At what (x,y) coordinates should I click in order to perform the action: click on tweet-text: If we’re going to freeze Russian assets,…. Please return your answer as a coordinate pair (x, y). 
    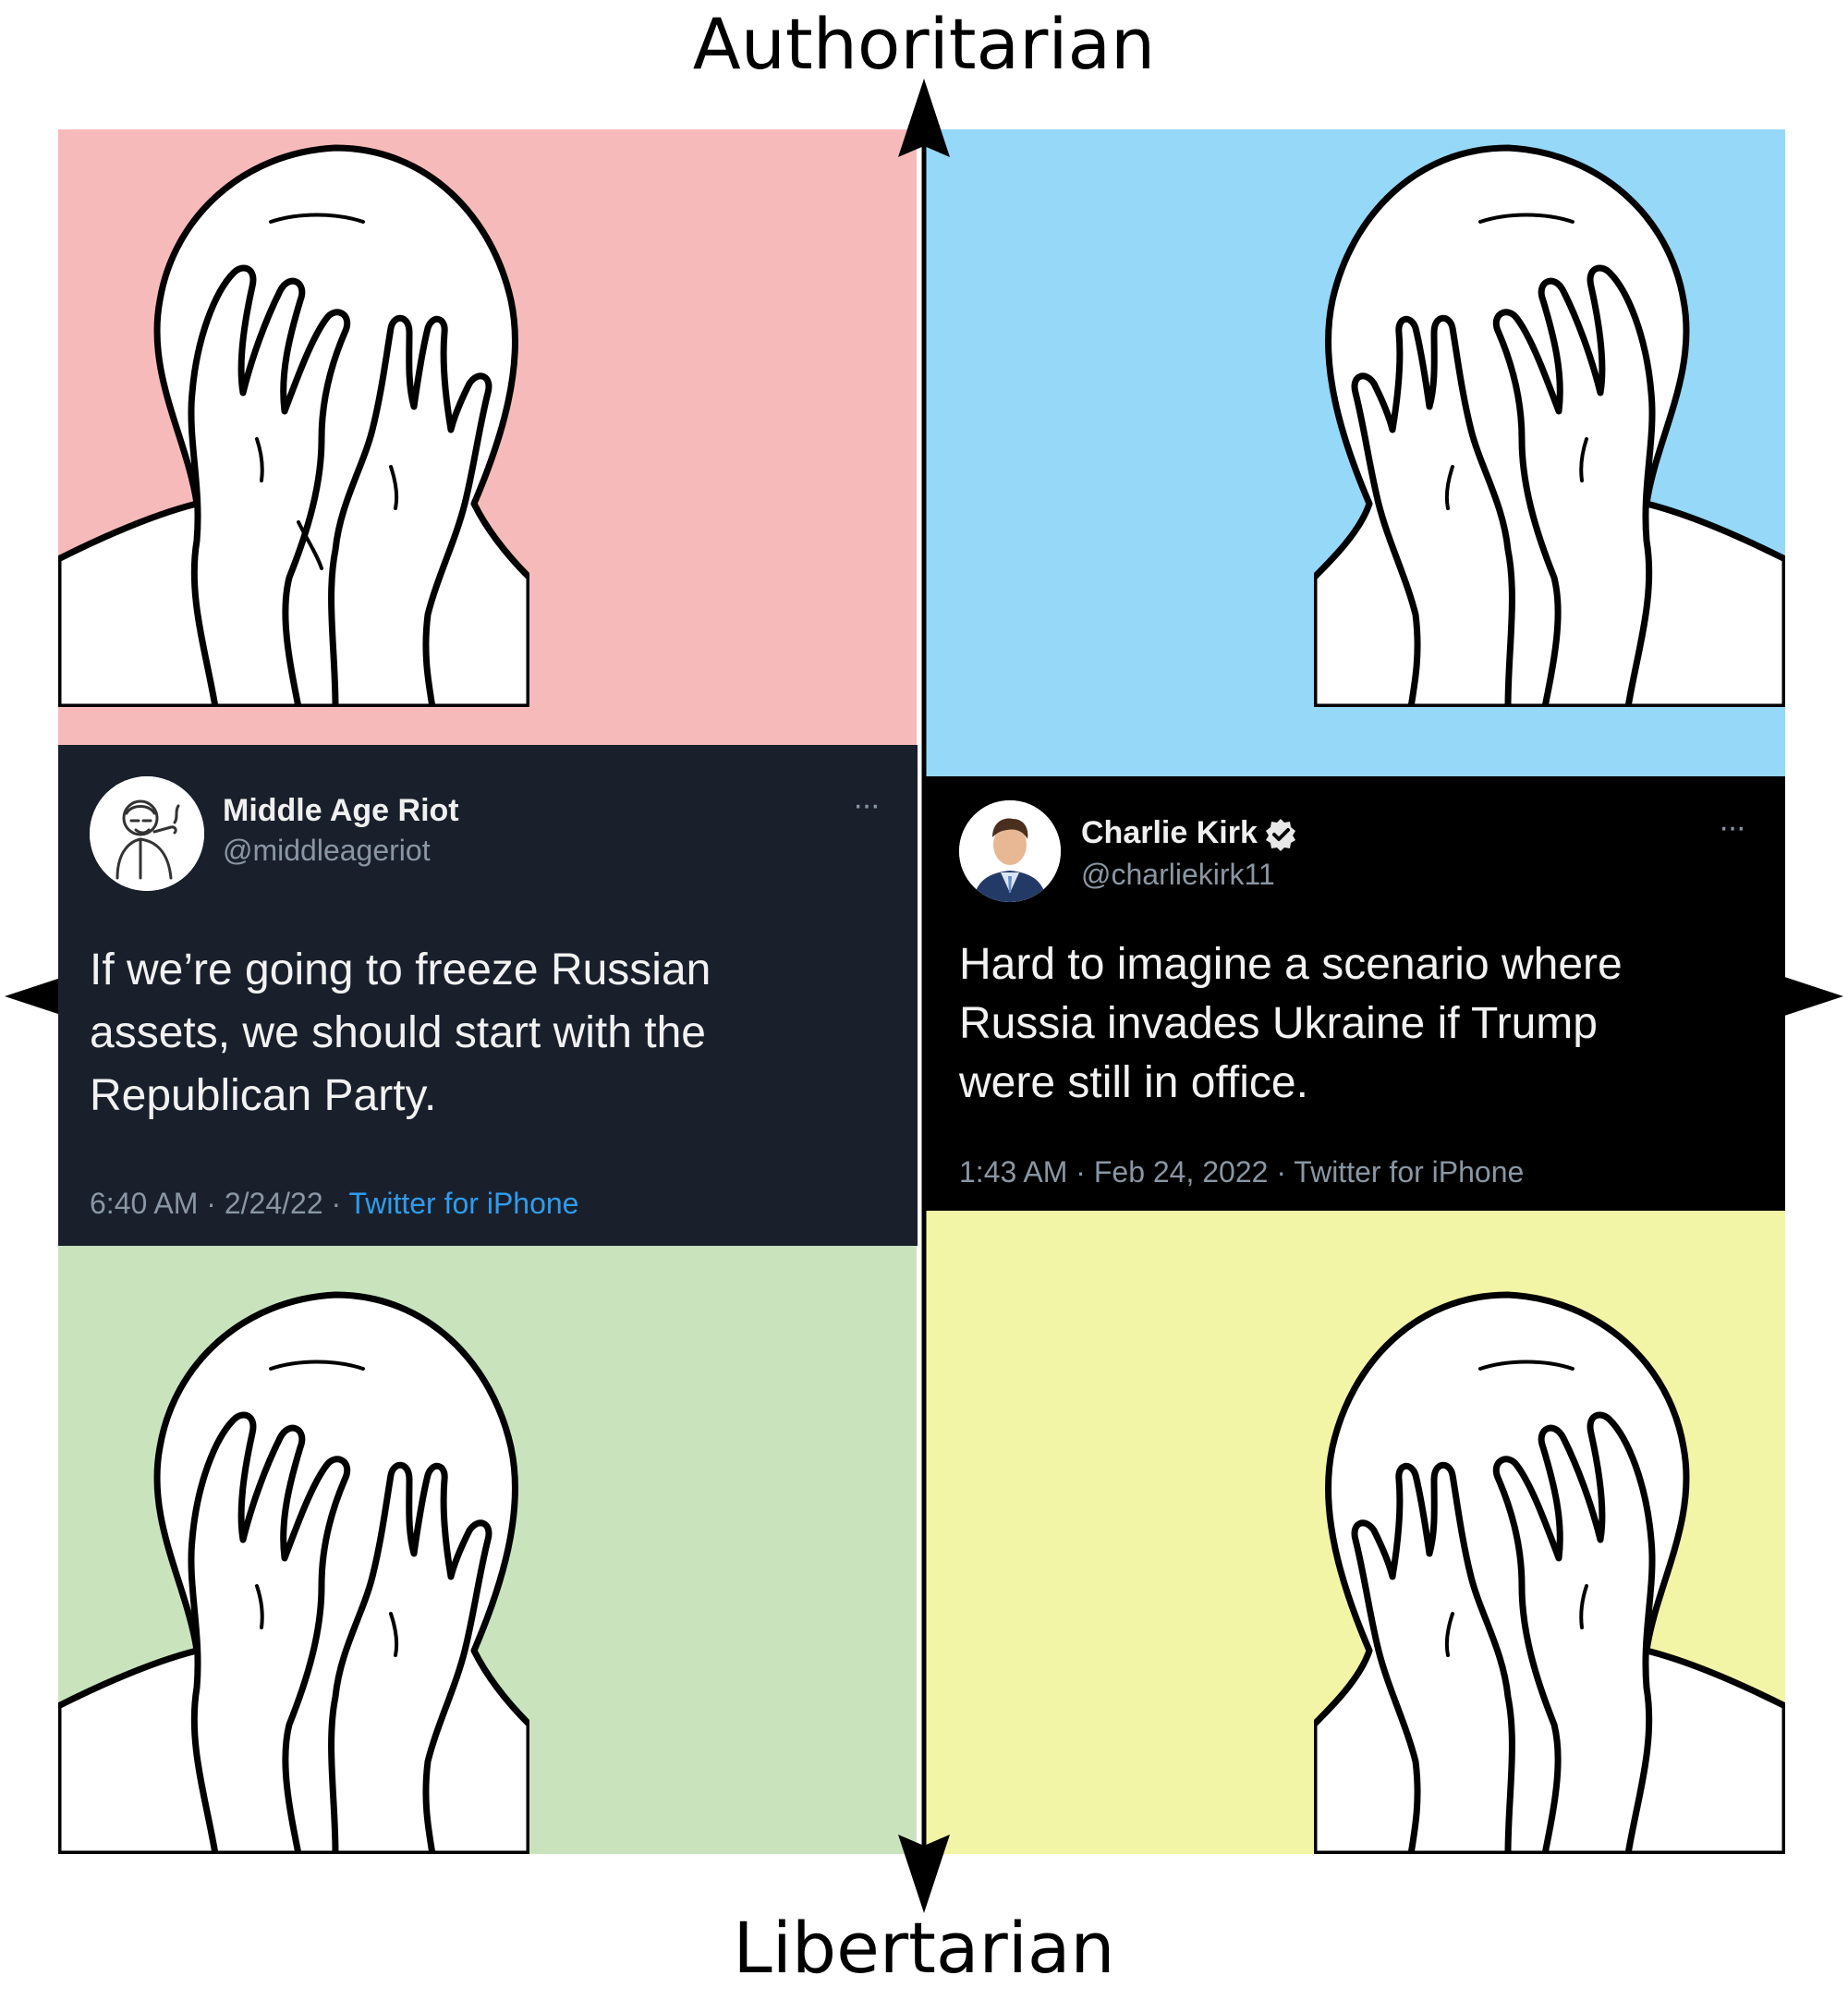
    Looking at the image, I should click on (400, 1032).